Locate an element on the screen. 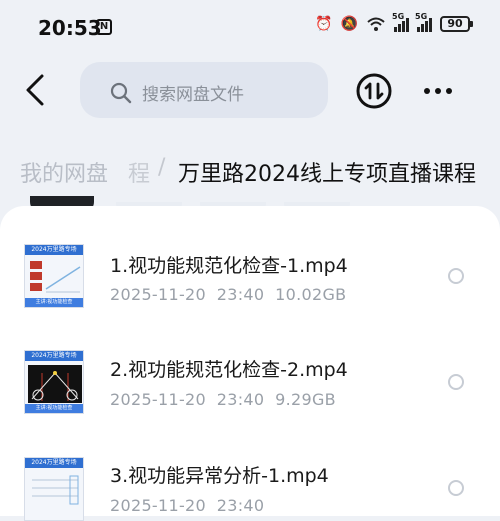  cellular-signal-icon: 5G is located at coordinates (400, 22).